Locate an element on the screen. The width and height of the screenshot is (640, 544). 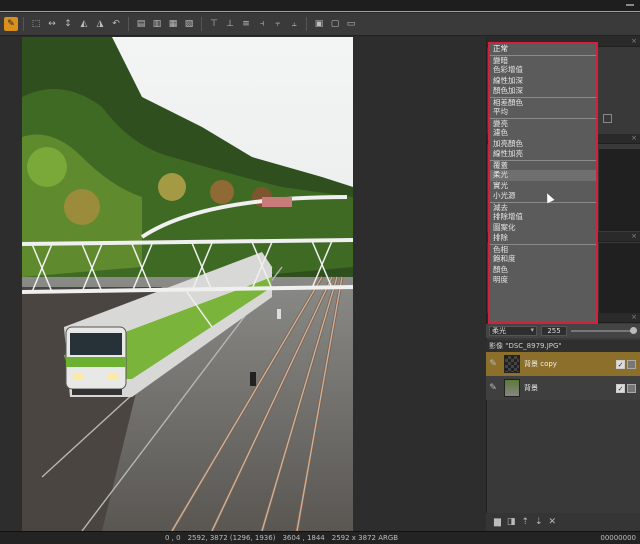
layer-name: 背景 copy is located at coordinates (540, 364).